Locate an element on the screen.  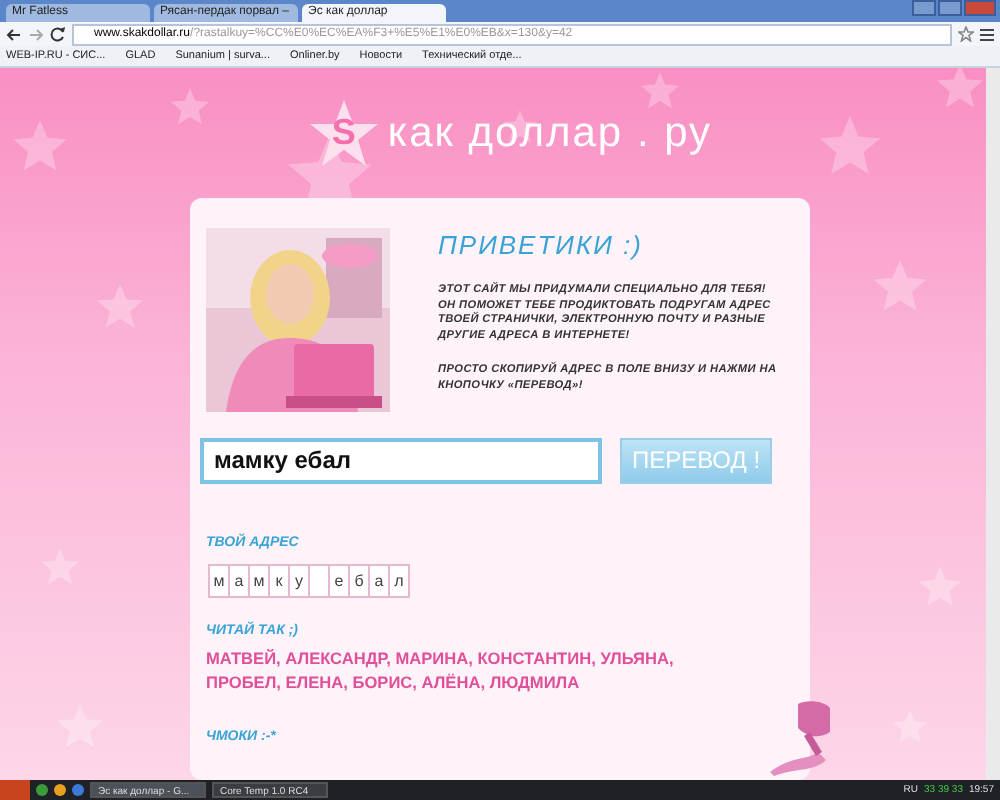
menu-icon is located at coordinates (987, 34).